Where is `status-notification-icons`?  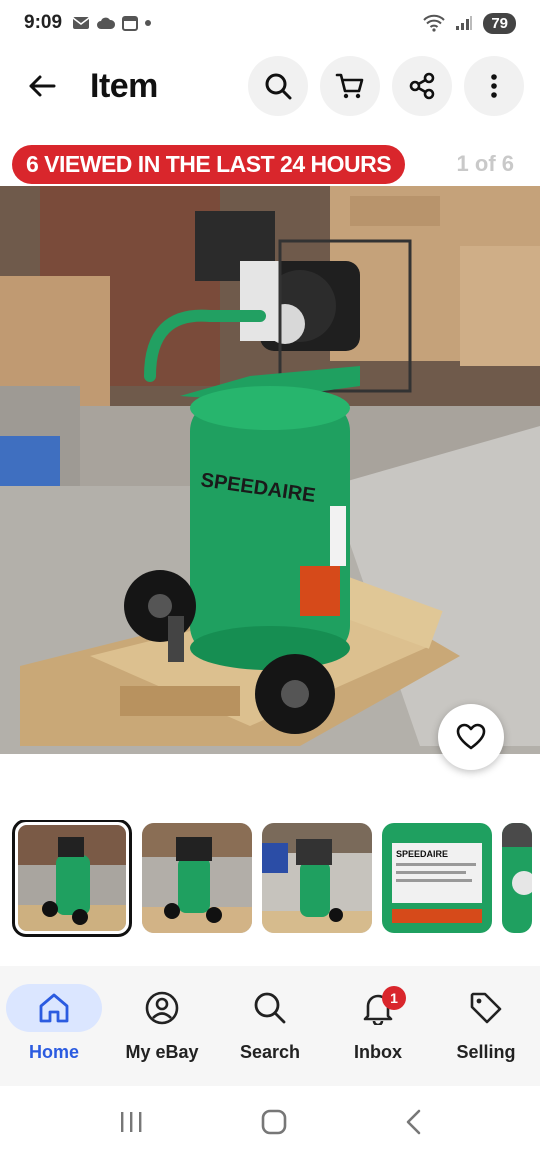 status-notification-icons is located at coordinates (112, 23).